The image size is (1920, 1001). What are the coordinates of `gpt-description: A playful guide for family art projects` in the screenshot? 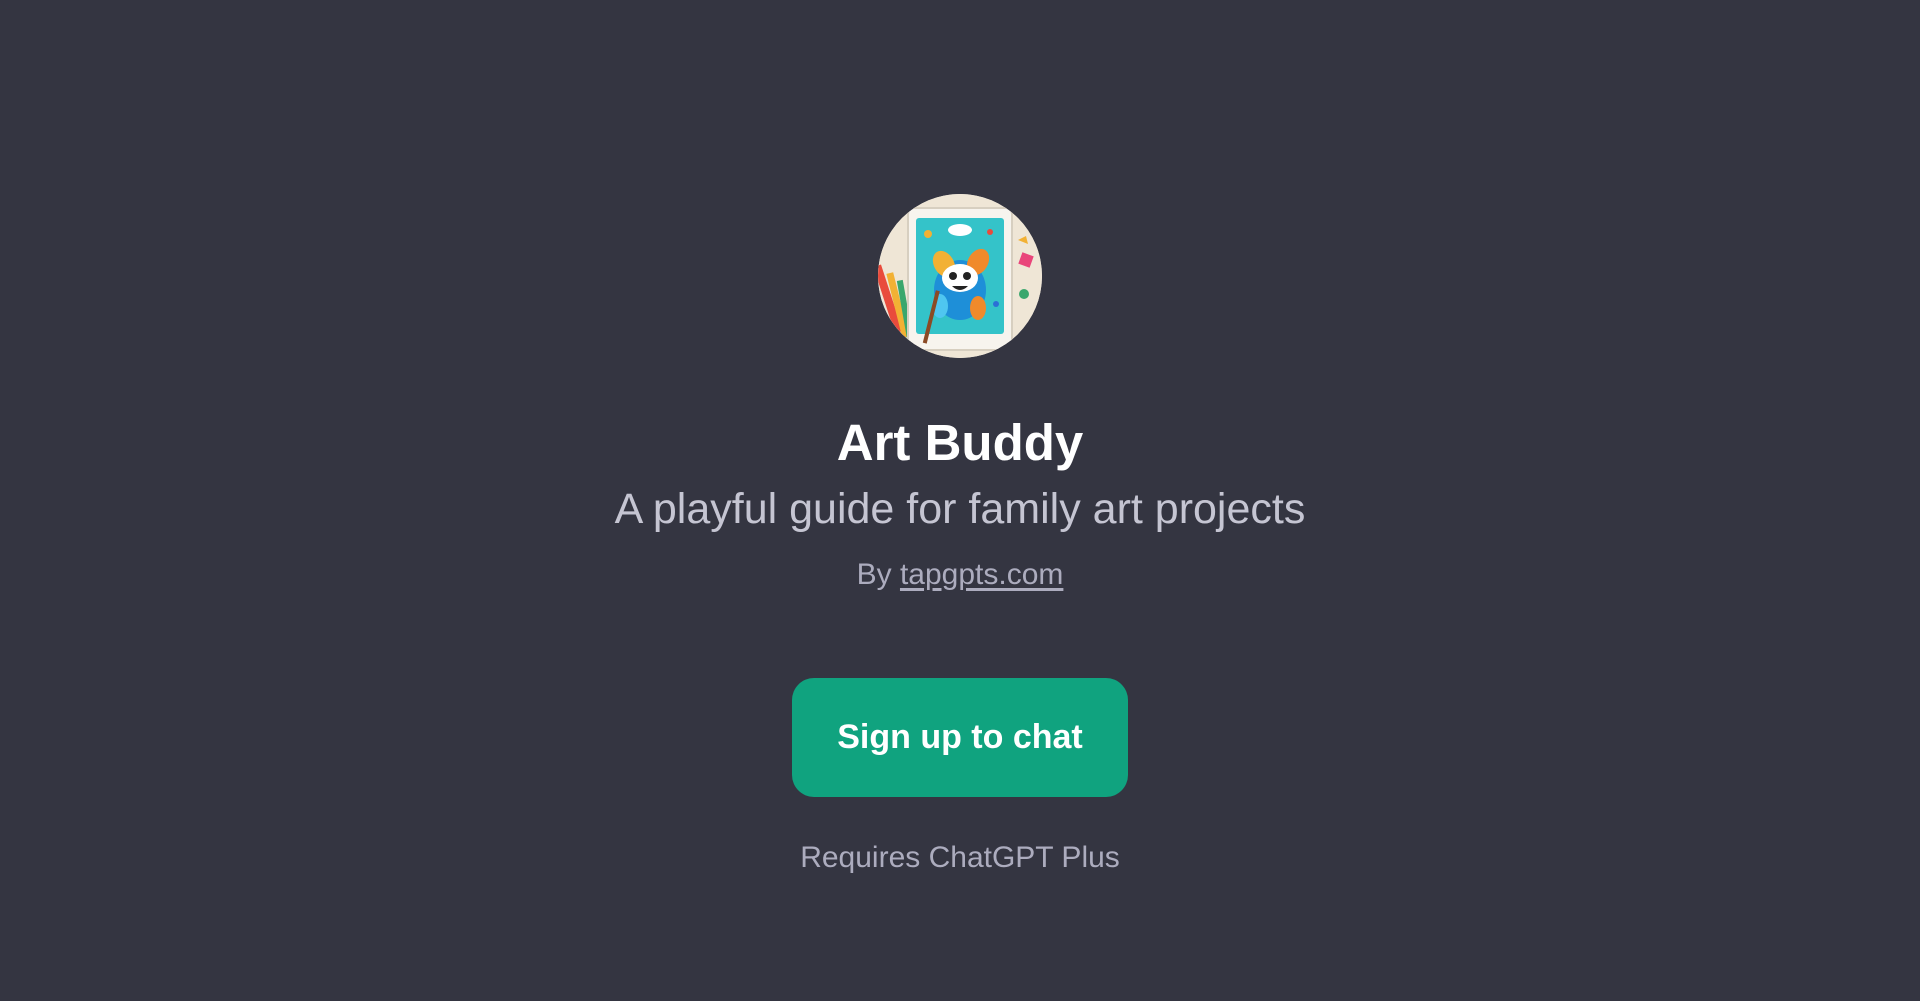 It's located at (960, 509).